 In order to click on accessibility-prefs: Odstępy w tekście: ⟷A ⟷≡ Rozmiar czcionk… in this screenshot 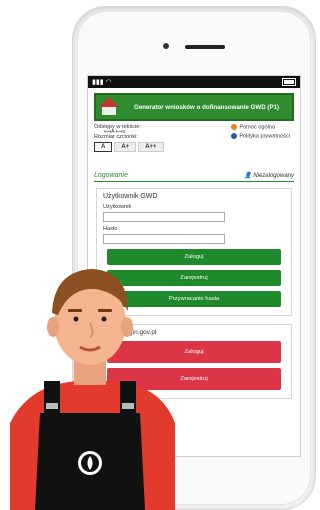, I will do `click(194, 140)`.